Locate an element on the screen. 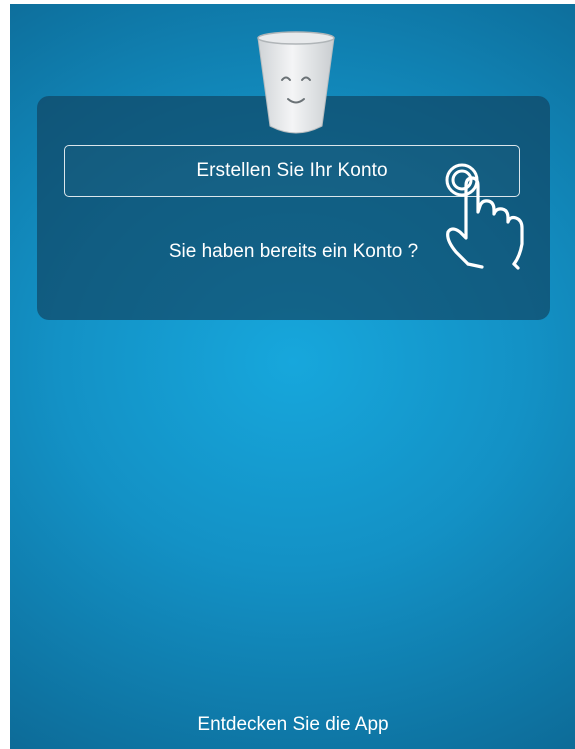  create-account-label: Erstellen Sie Ihr Konto is located at coordinates (292, 170).